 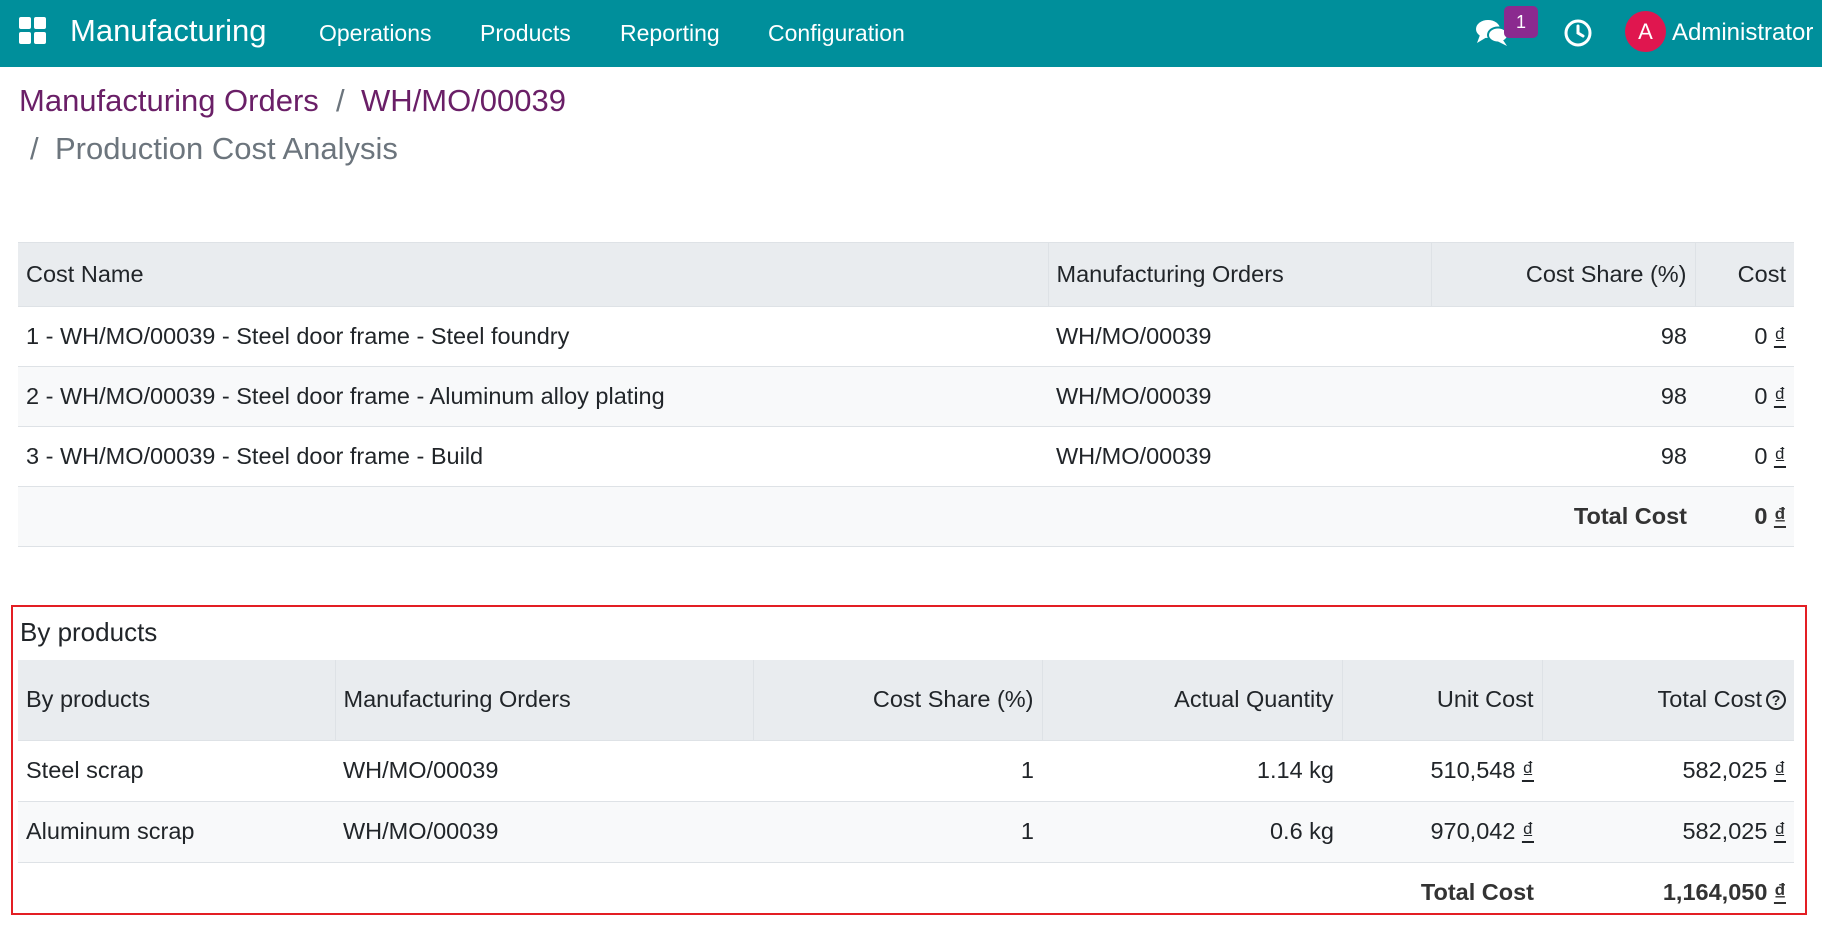 What do you see at coordinates (1473, 770) in the screenshot?
I see `unit-cost-value: 510,548` at bounding box center [1473, 770].